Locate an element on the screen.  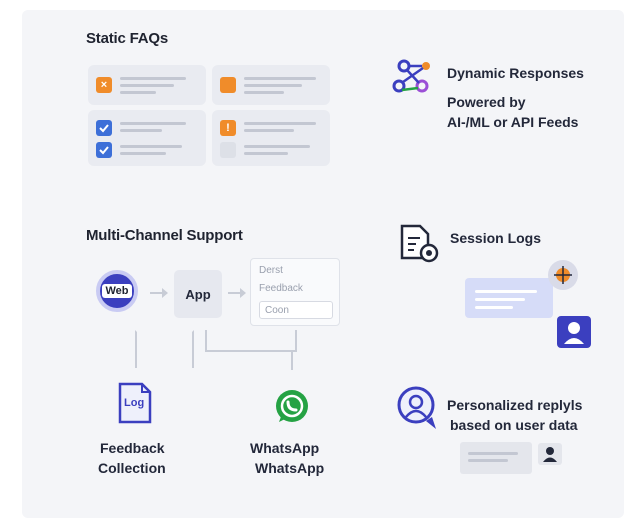
faq-card: × is located at coordinates (147, 85).